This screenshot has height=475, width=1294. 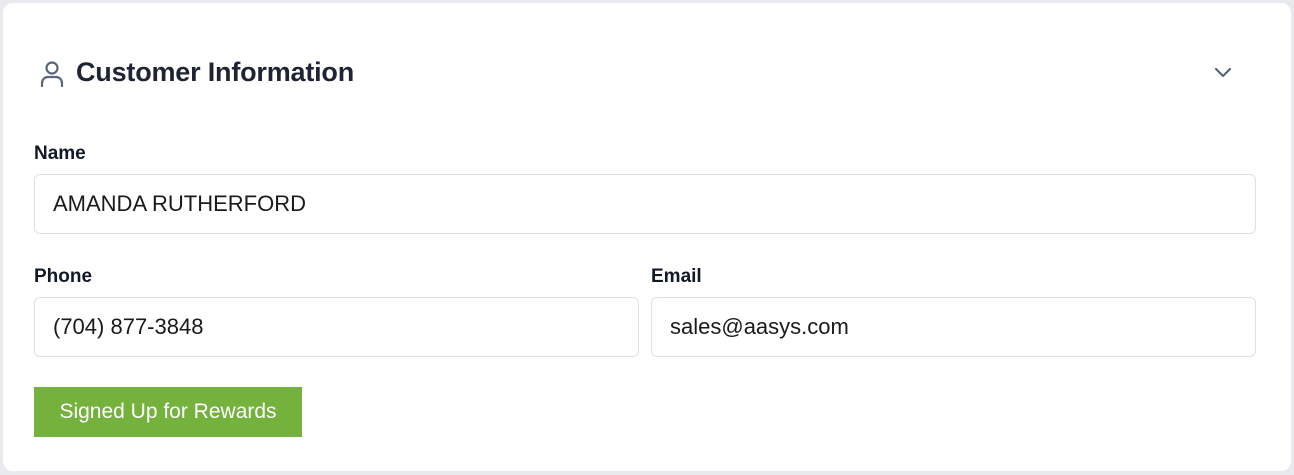 I want to click on name-field: AMANDA RUTHERFORD, so click(x=645, y=204).